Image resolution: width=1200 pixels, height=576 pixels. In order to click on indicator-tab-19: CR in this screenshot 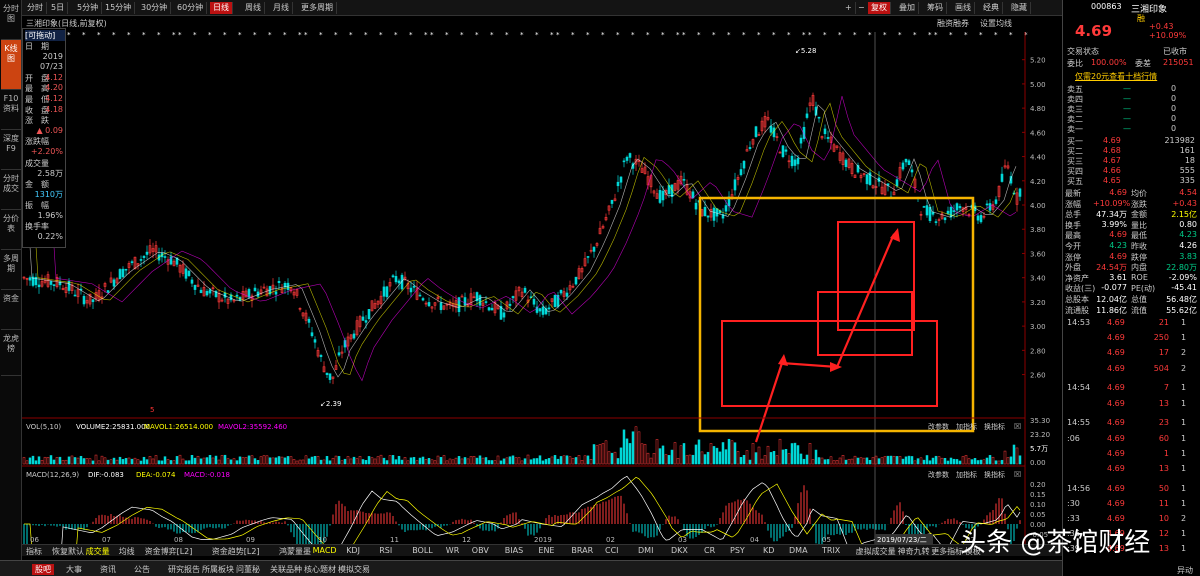, I will do `click(709, 550)`.